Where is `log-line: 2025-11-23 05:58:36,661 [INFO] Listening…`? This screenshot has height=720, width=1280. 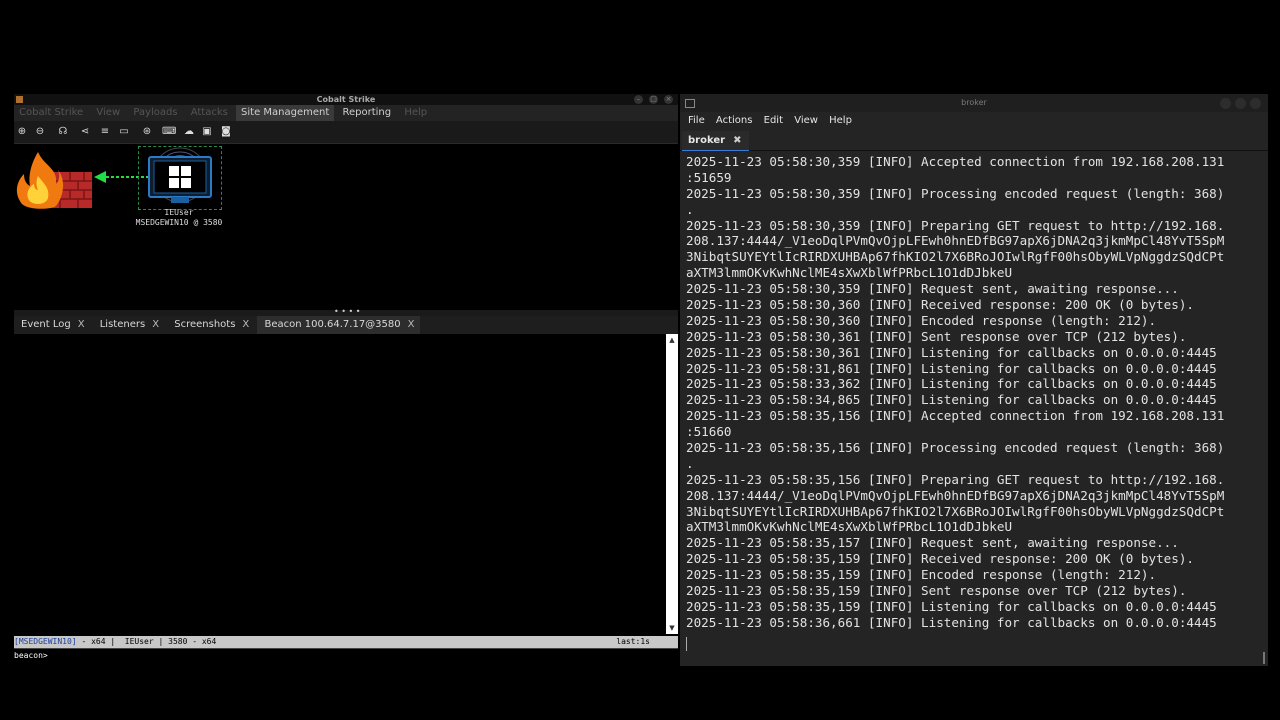 log-line: 2025-11-23 05:58:36,661 [INFO] Listening… is located at coordinates (951, 622).